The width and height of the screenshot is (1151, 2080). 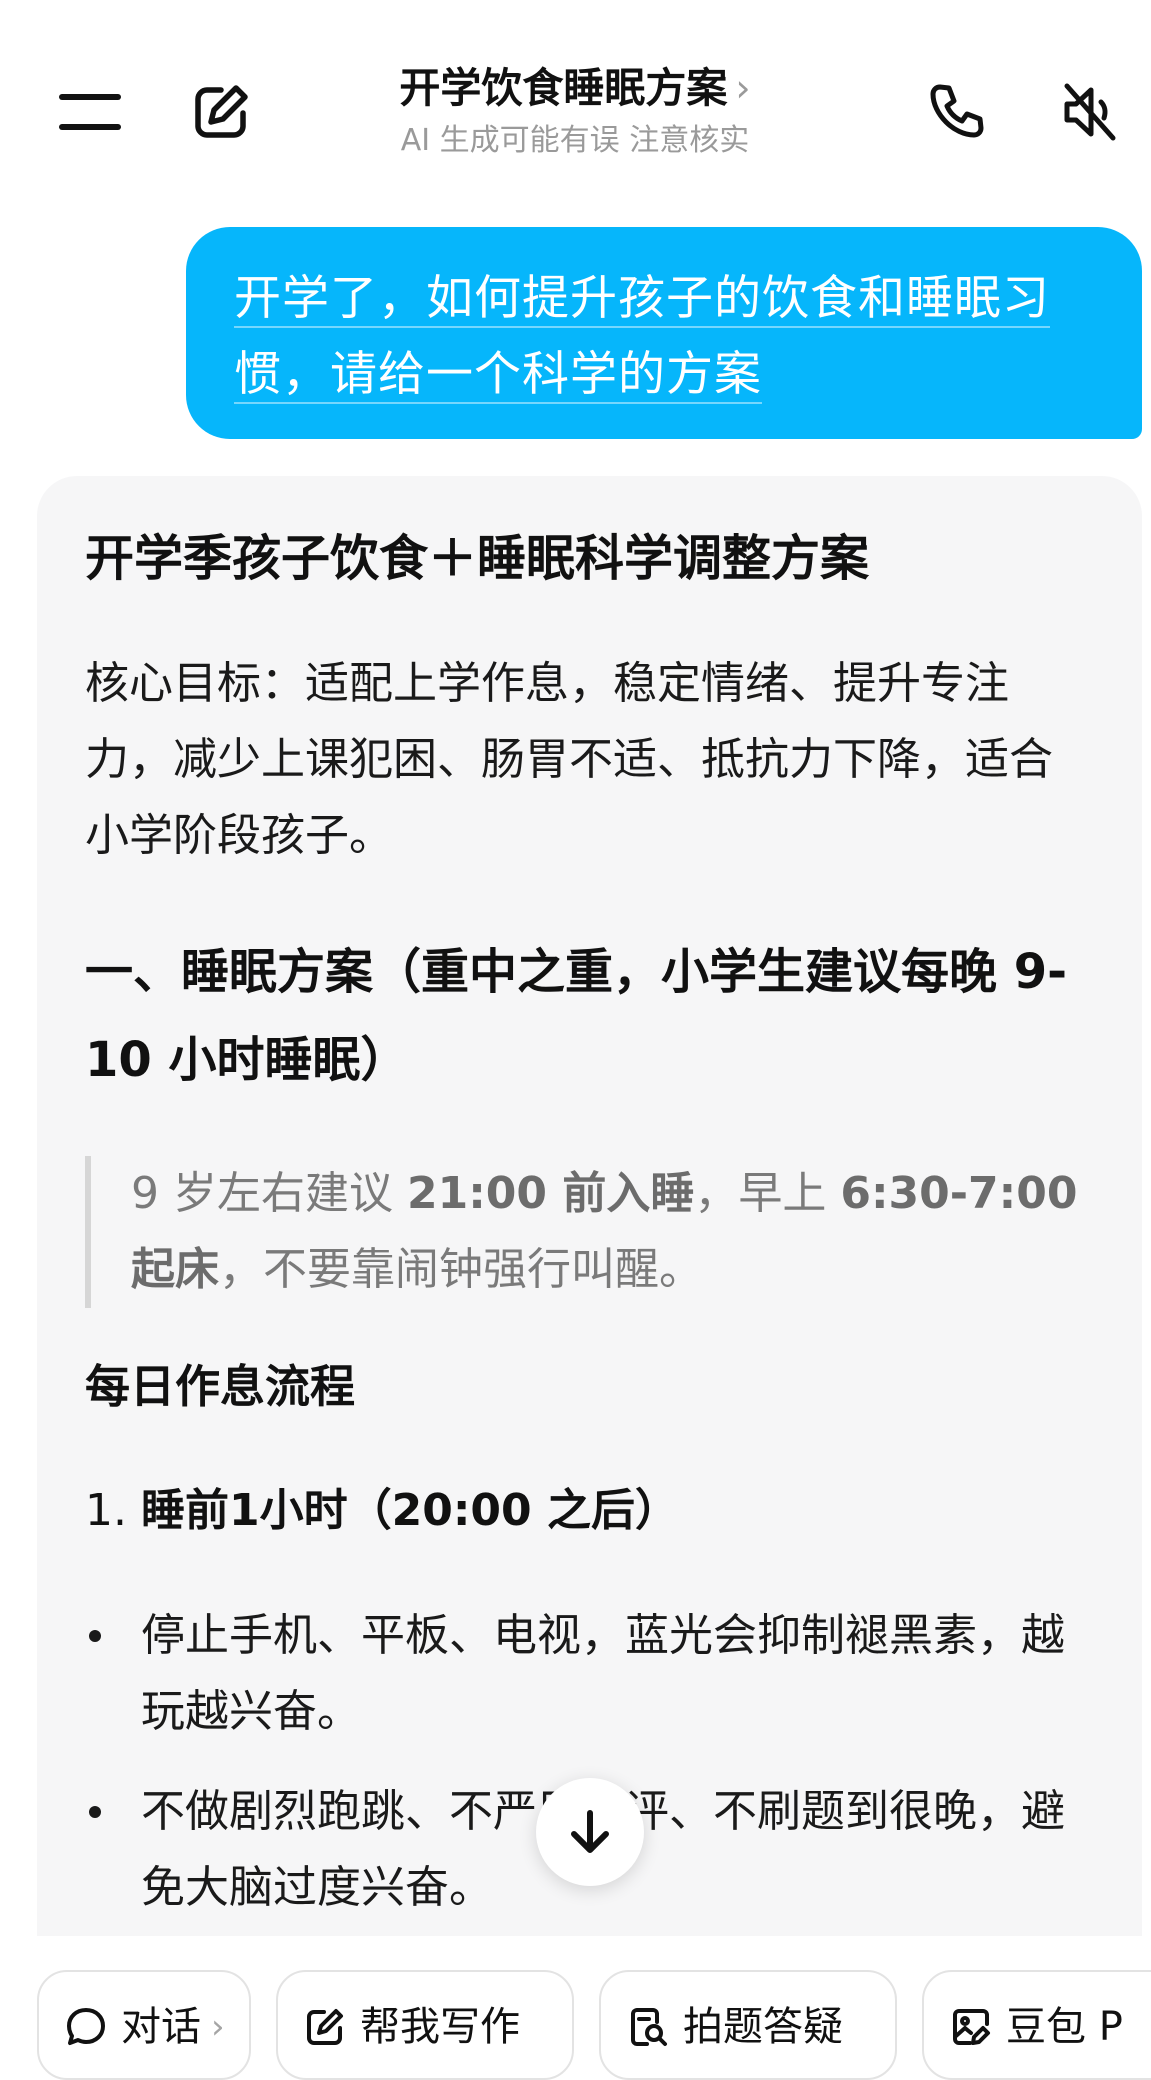 I want to click on quote-text-1: 9 岁左右建议, so click(x=269, y=1193).